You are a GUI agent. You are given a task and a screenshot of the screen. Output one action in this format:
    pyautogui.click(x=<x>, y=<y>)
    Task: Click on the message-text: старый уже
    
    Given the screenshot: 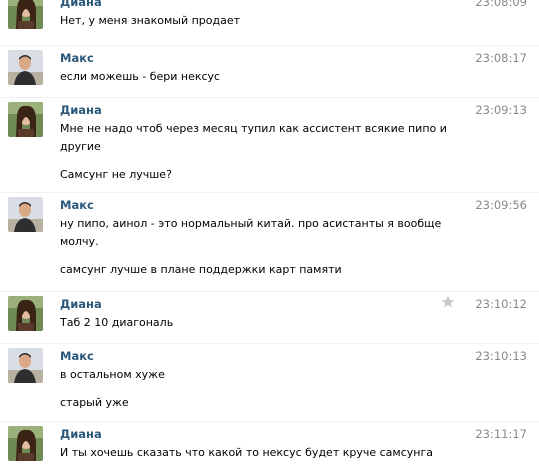 What is the action you would take?
    pyautogui.click(x=94, y=402)
    